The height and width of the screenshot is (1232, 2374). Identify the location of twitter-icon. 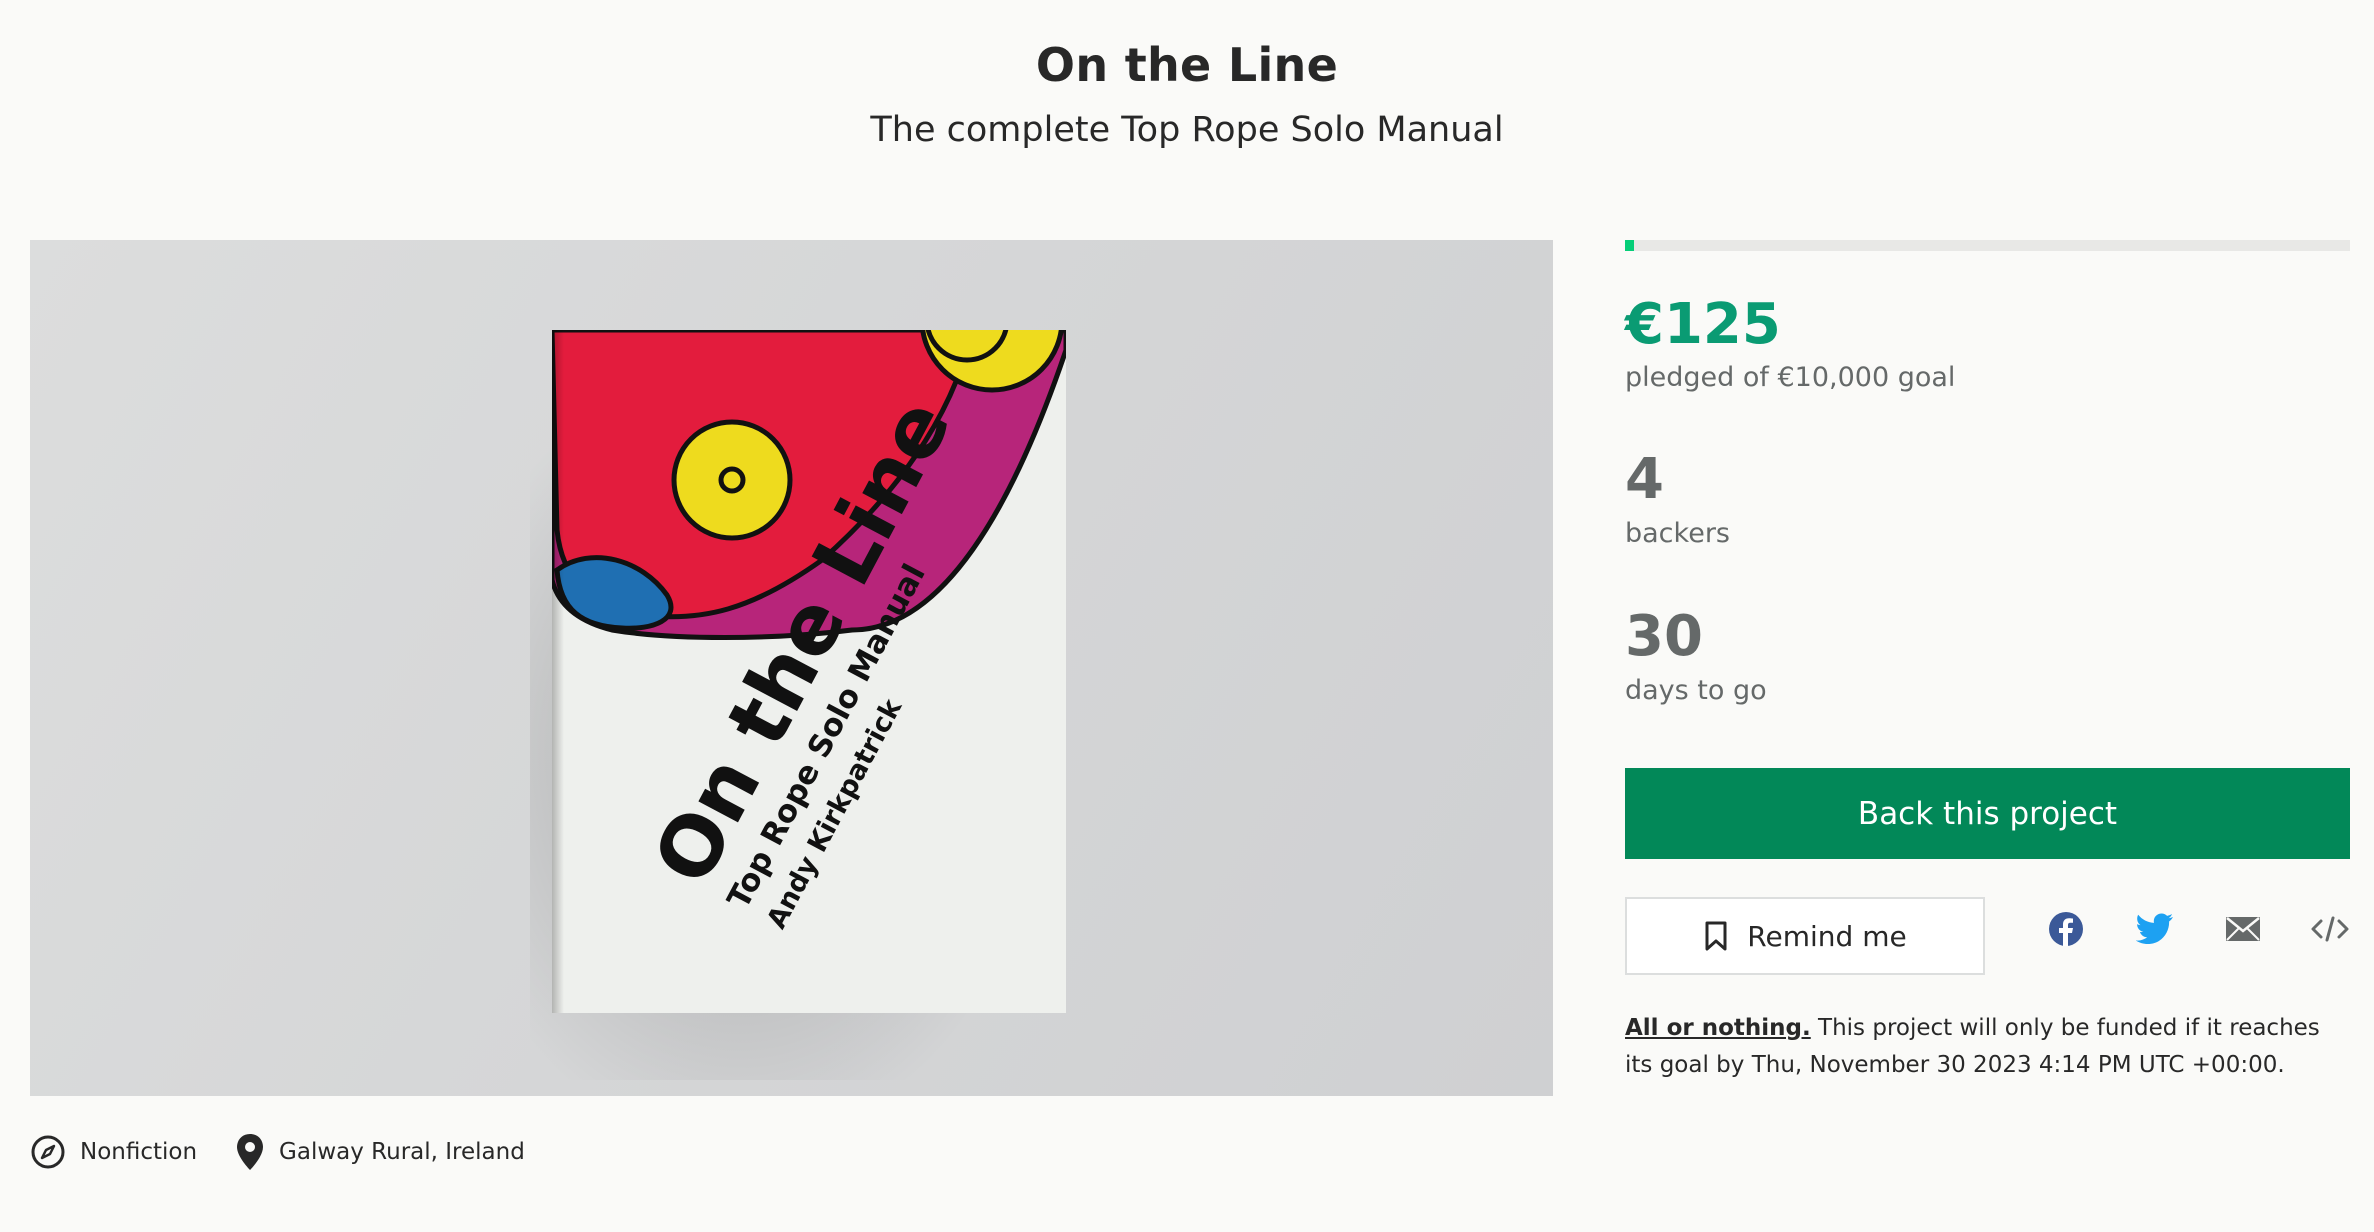
(2154, 928).